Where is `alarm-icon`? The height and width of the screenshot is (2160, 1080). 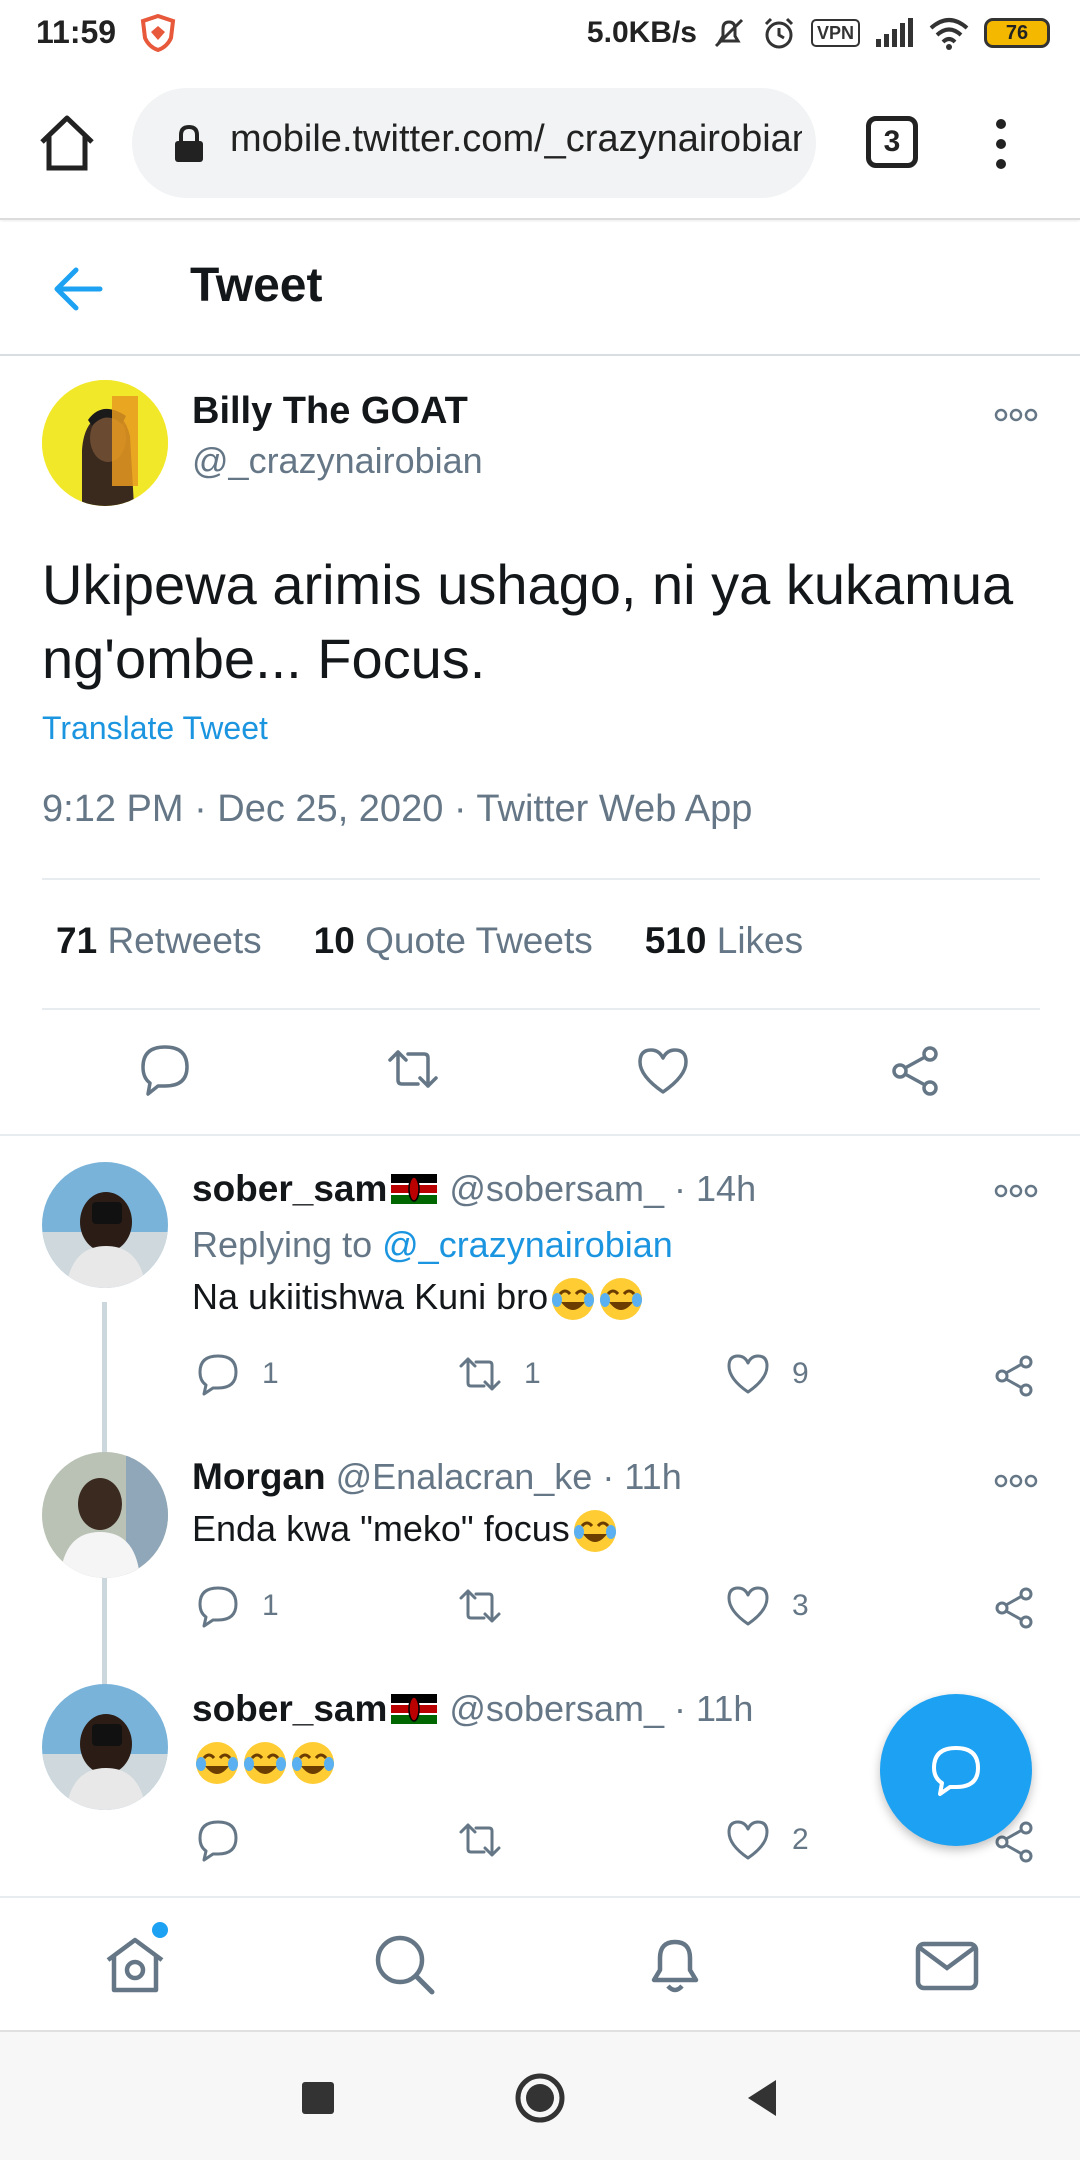
alarm-icon is located at coordinates (779, 33).